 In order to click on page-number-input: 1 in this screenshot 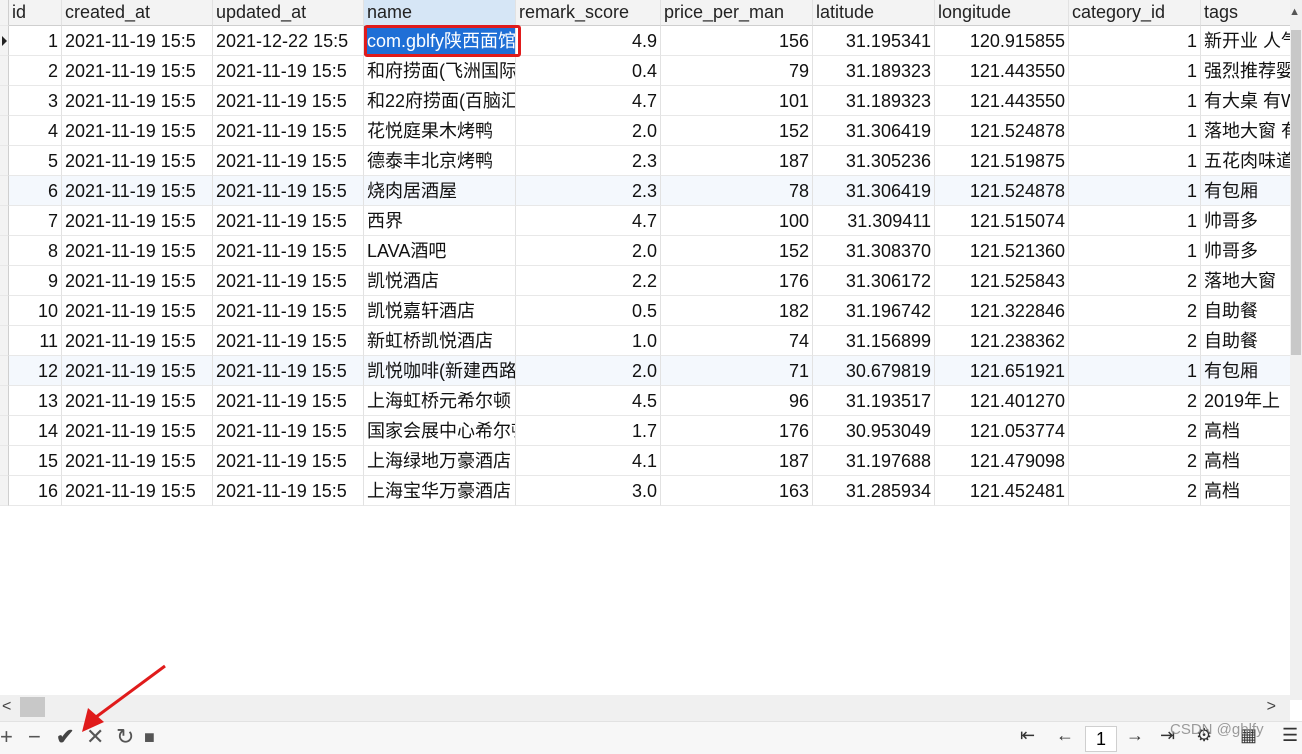, I will do `click(1101, 739)`.